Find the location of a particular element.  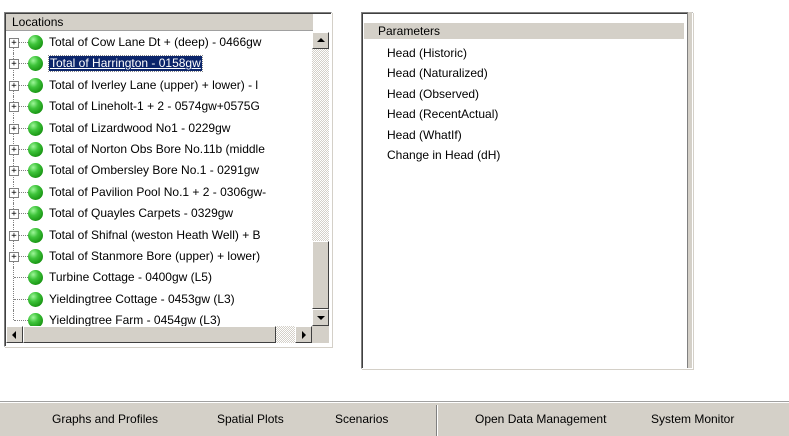

horizontal-scrollbar is located at coordinates (159, 334).